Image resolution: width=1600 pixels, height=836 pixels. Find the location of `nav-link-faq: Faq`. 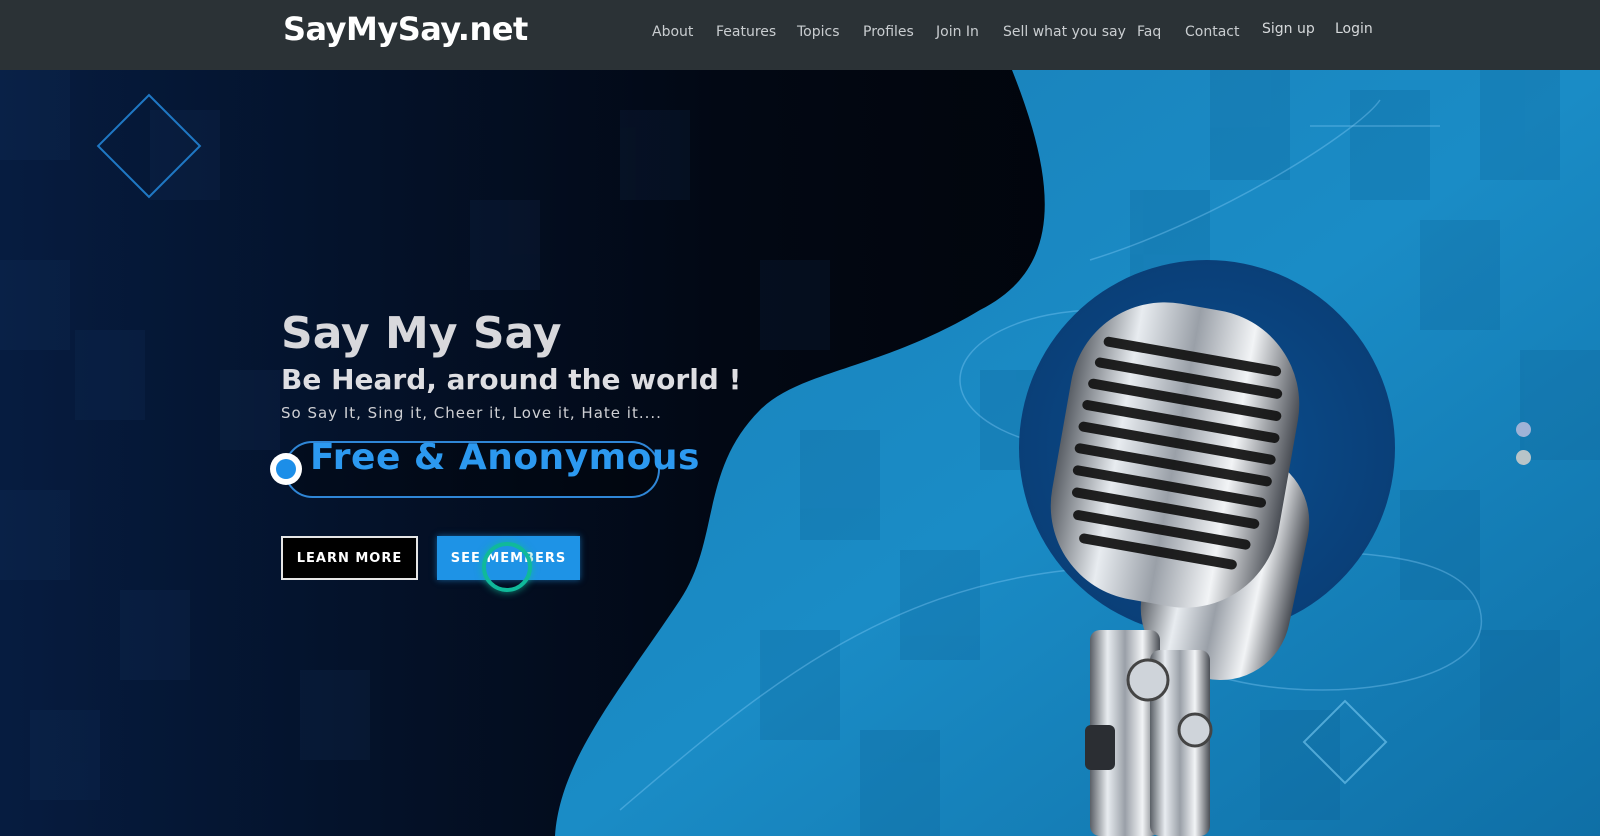

nav-link-faq: Faq is located at coordinates (1149, 32).